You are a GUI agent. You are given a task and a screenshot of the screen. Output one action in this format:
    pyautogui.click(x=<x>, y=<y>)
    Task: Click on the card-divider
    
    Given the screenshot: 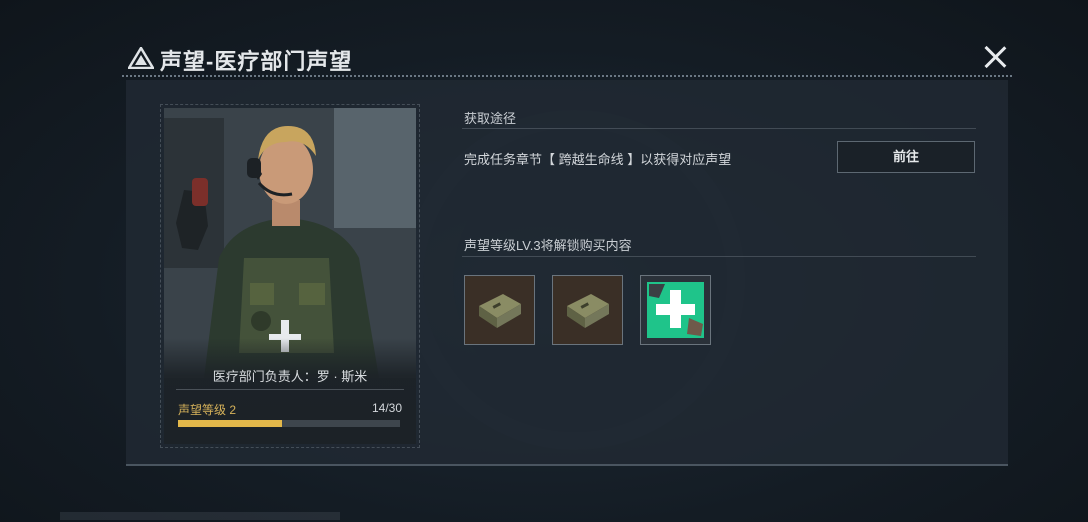 What is the action you would take?
    pyautogui.click(x=290, y=389)
    